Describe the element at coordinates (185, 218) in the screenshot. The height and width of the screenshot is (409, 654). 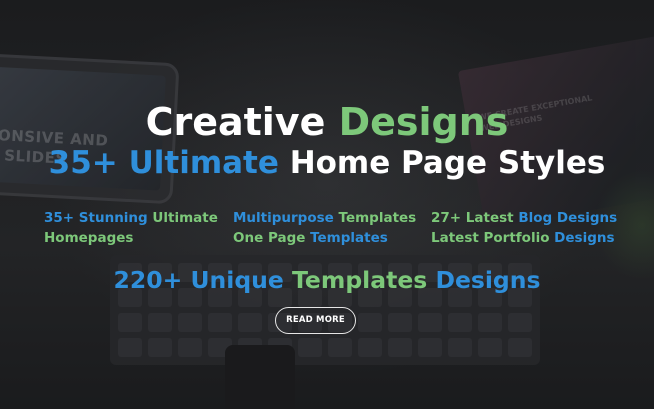
I see `feature-text: Ultimate` at that location.